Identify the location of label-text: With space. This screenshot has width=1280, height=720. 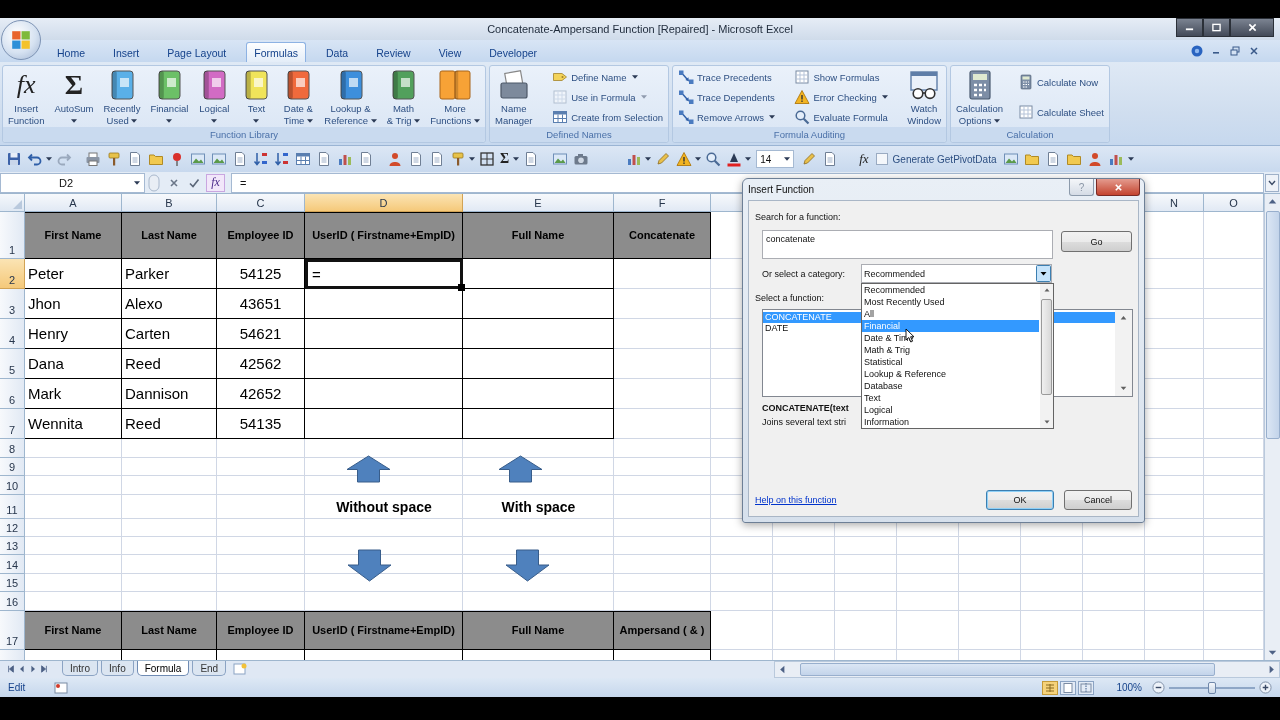
(538, 507).